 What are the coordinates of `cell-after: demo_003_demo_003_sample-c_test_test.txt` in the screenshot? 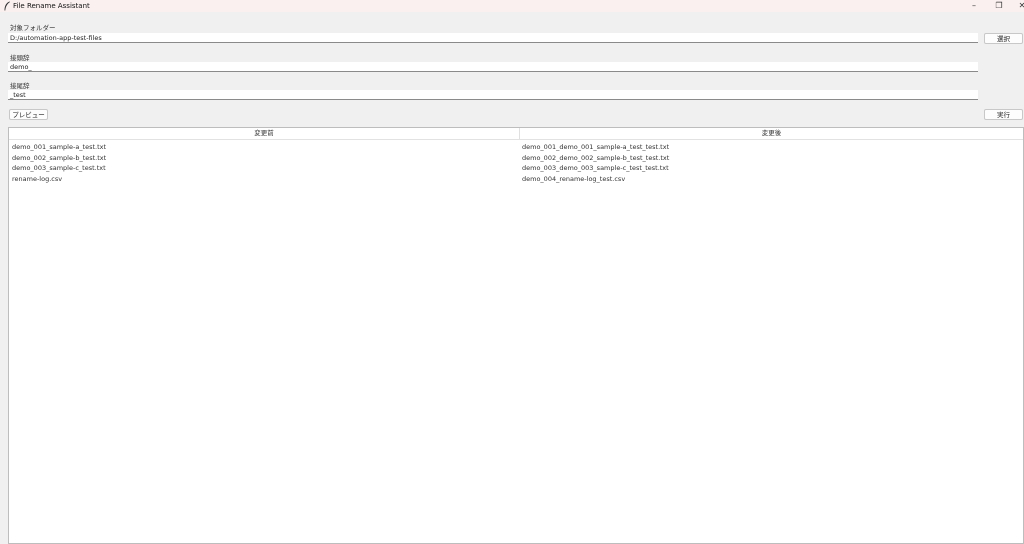 It's located at (595, 168).